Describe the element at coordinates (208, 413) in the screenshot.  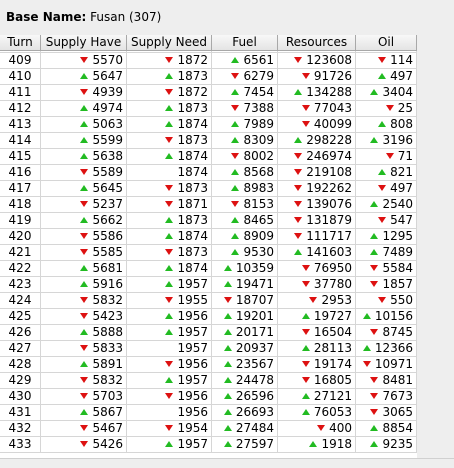
I see `table-row: 431 5867 1956 26693 76053 3065` at that location.